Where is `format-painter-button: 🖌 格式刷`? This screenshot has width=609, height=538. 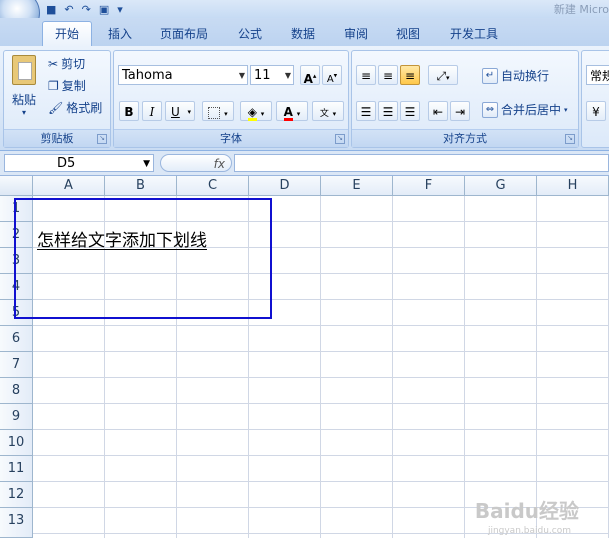 format-painter-button: 🖌 格式刷 is located at coordinates (75, 108).